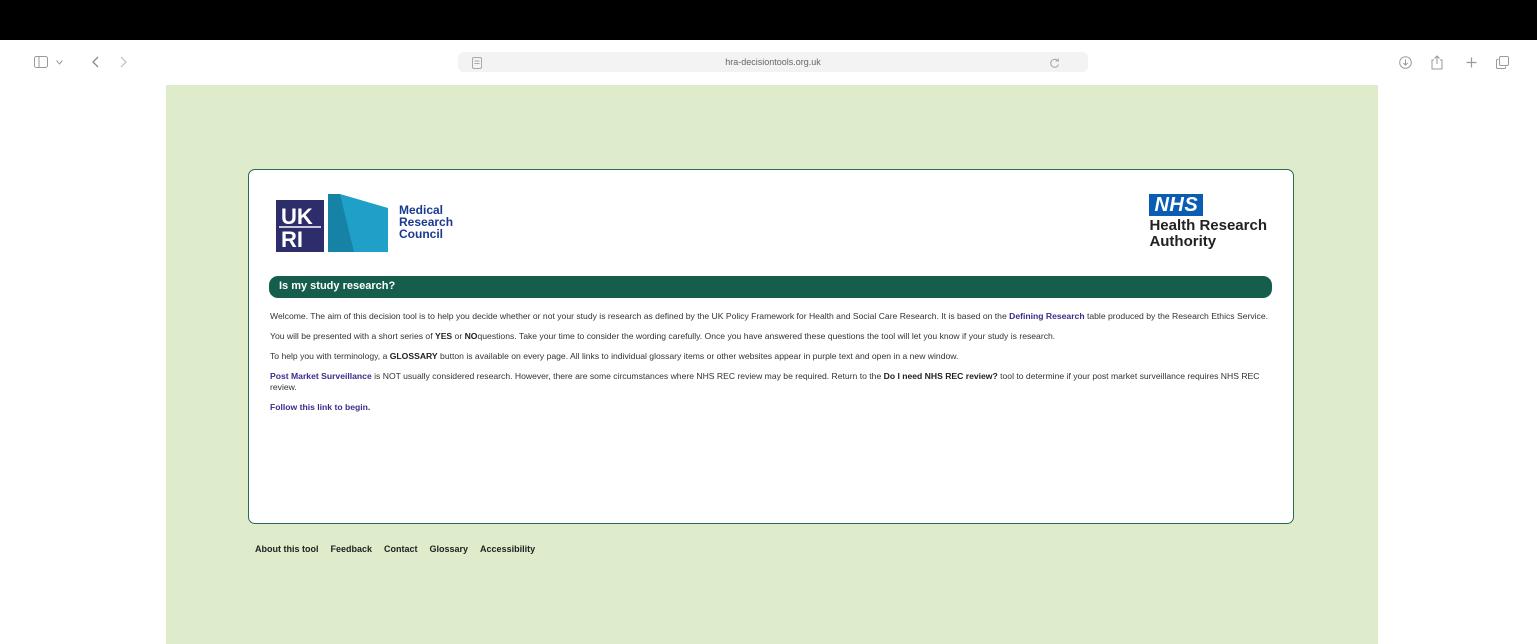 This screenshot has height=644, width=1537. Describe the element at coordinates (59, 62) in the screenshot. I see `chevron-down-icon` at that location.